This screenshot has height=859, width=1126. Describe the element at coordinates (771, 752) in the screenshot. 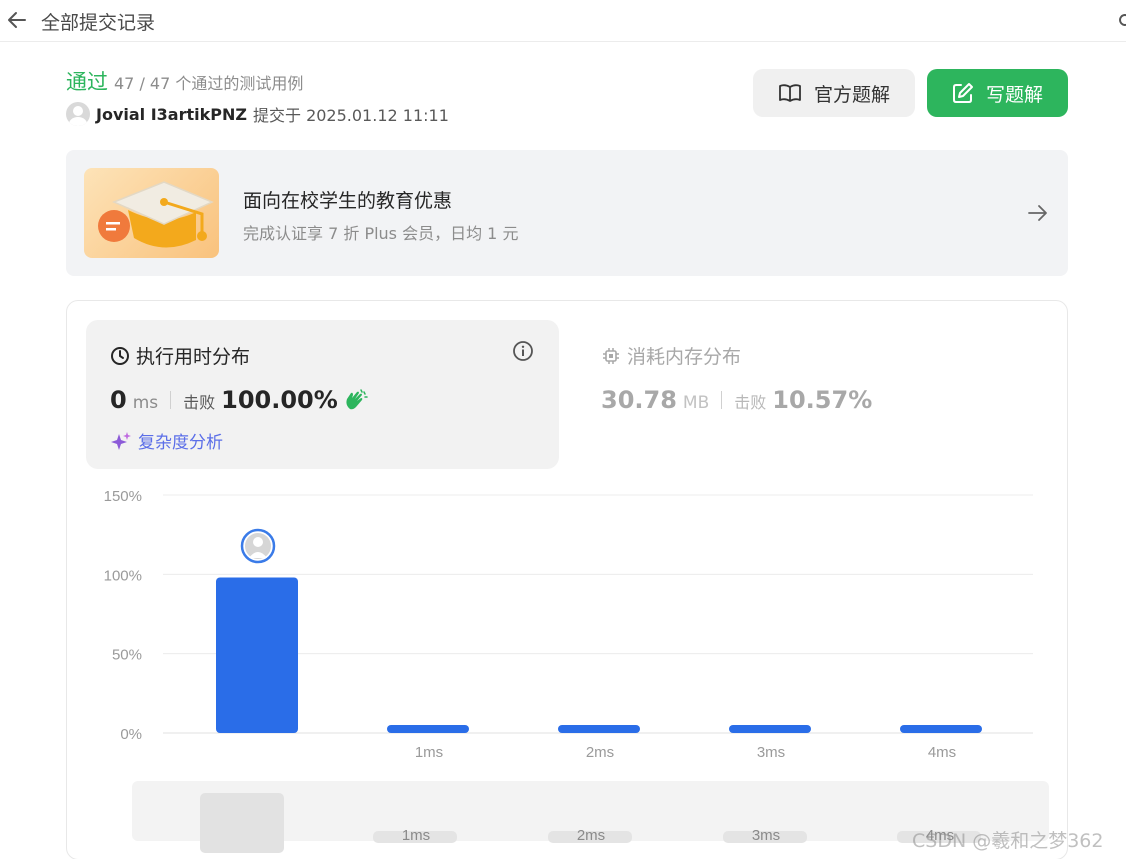

I see `x-tick-label: 3ms` at that location.